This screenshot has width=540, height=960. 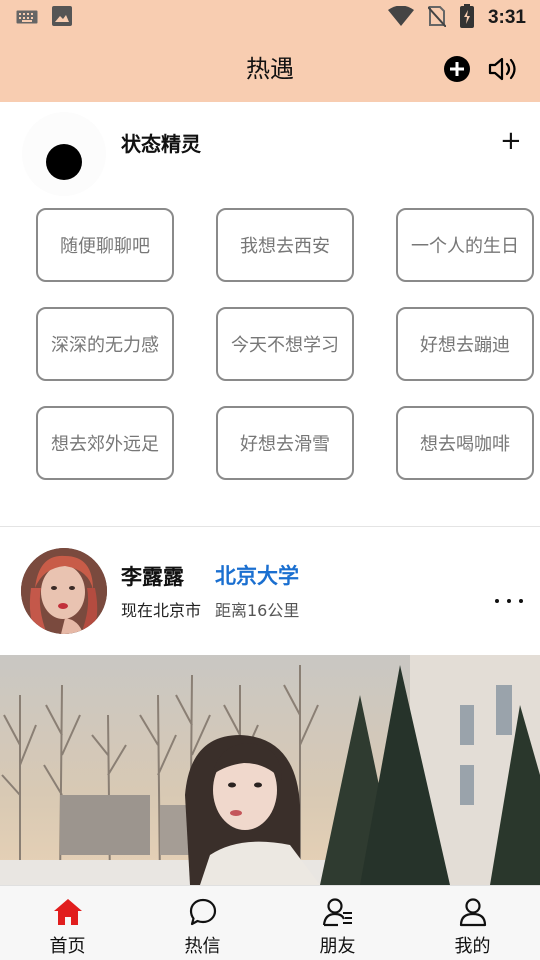 What do you see at coordinates (400, 17) in the screenshot?
I see `wifi-icon` at bounding box center [400, 17].